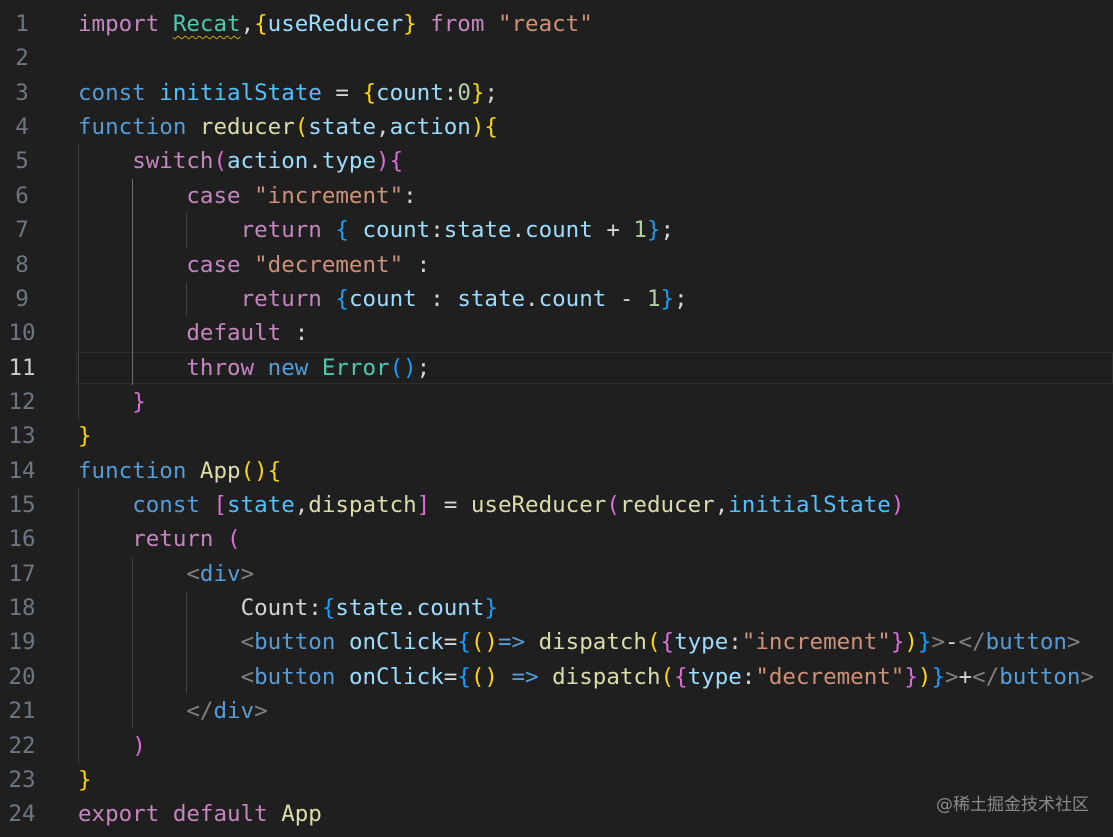 The width and height of the screenshot is (1113, 837). What do you see at coordinates (172, 711) in the screenshot?
I see `code-text: </div>` at bounding box center [172, 711].